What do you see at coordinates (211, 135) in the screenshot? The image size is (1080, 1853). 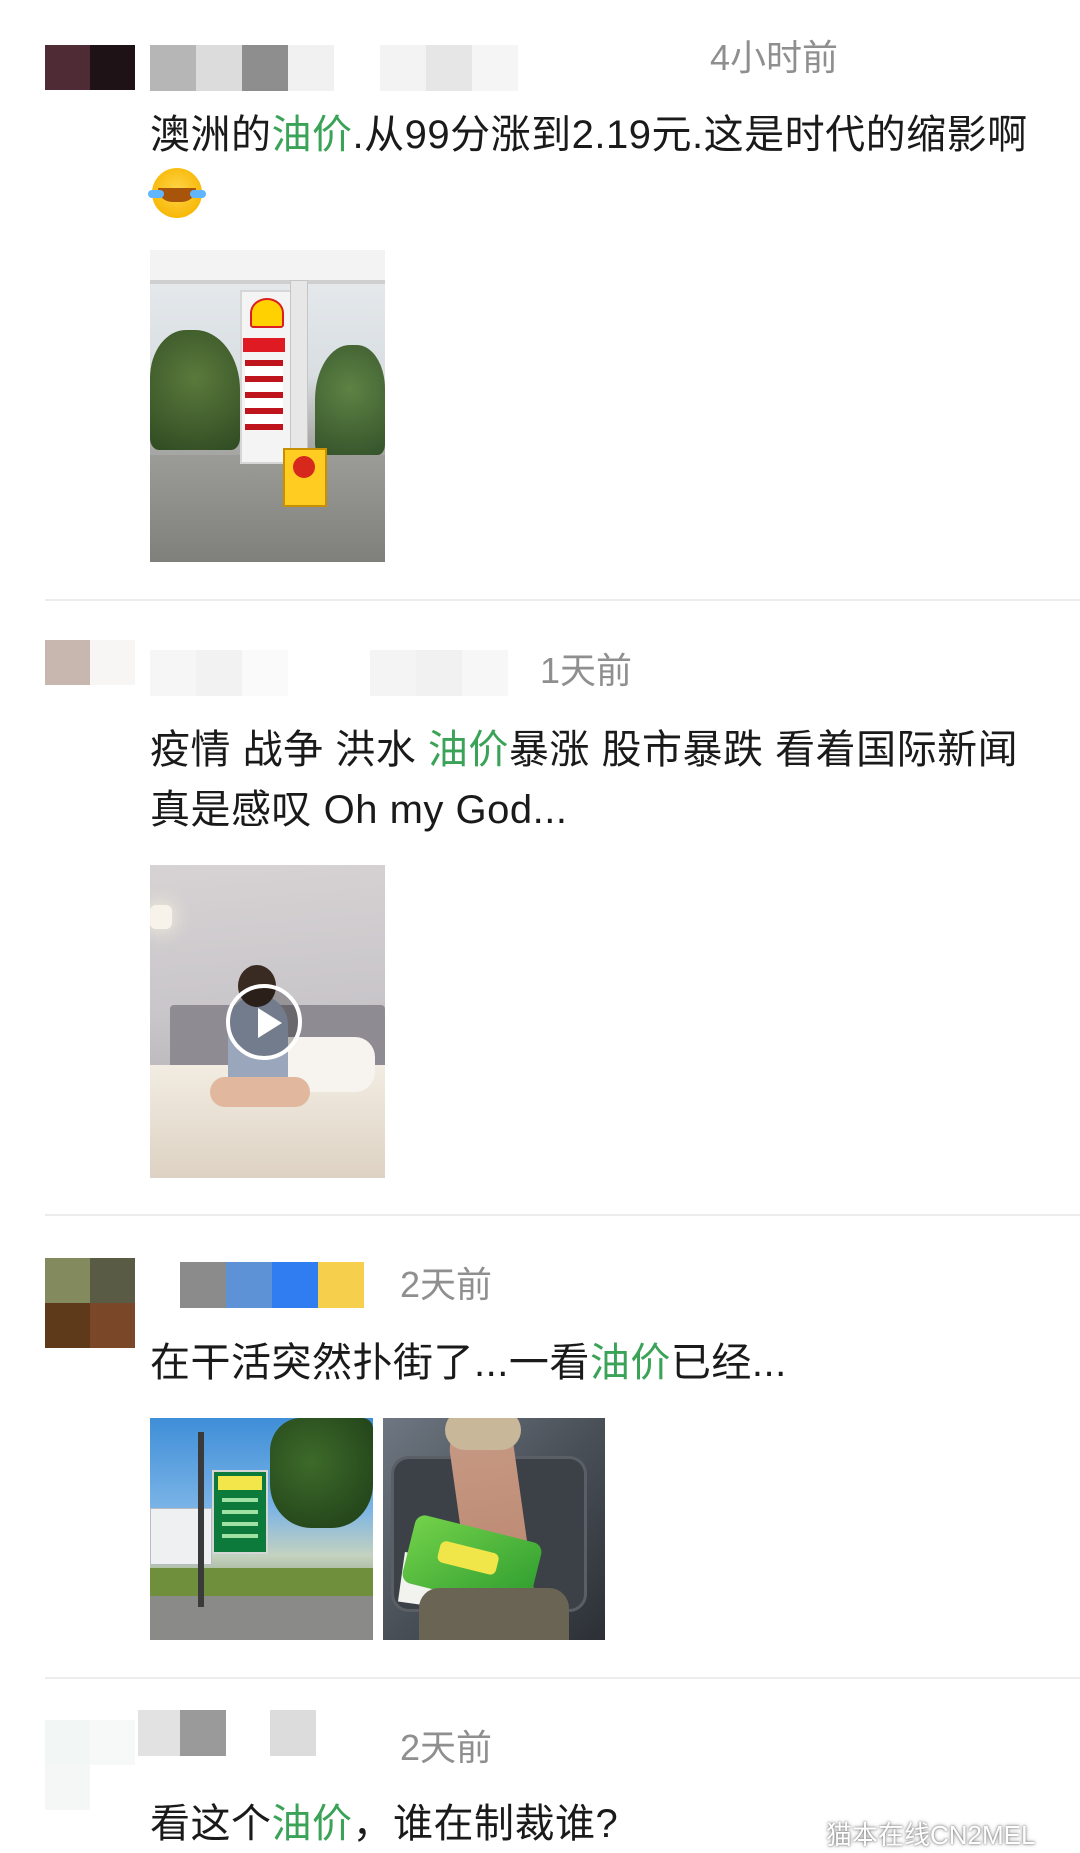 I see `text-segment: 澳洲的` at bounding box center [211, 135].